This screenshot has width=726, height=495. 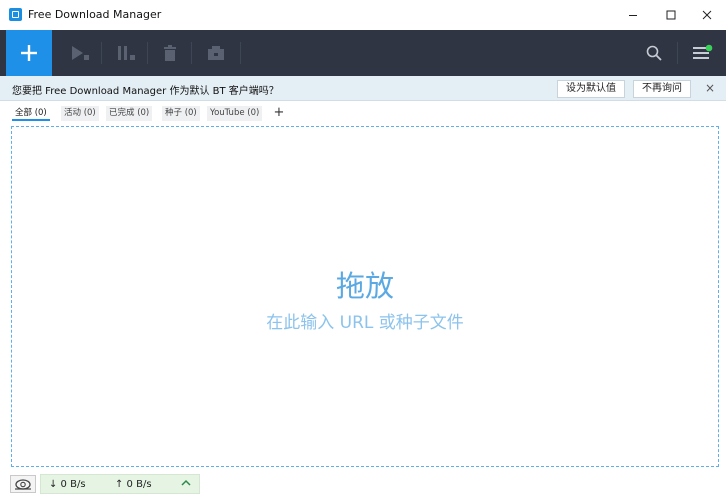 I want to click on search-icon, so click(x=654, y=53).